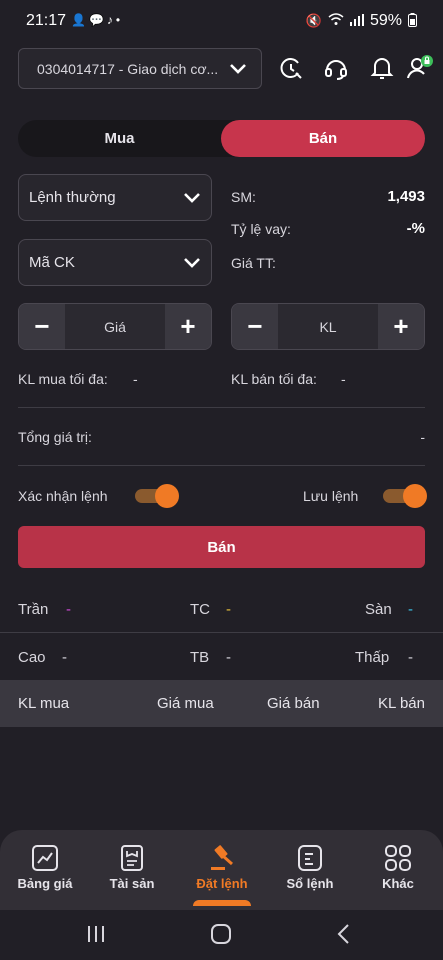  Describe the element at coordinates (255, 326) in the screenshot. I see `quantity-decrease-button: −` at that location.